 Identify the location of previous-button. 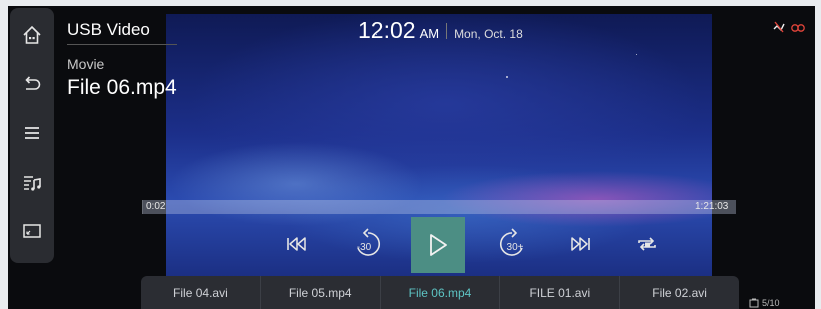
(297, 244).